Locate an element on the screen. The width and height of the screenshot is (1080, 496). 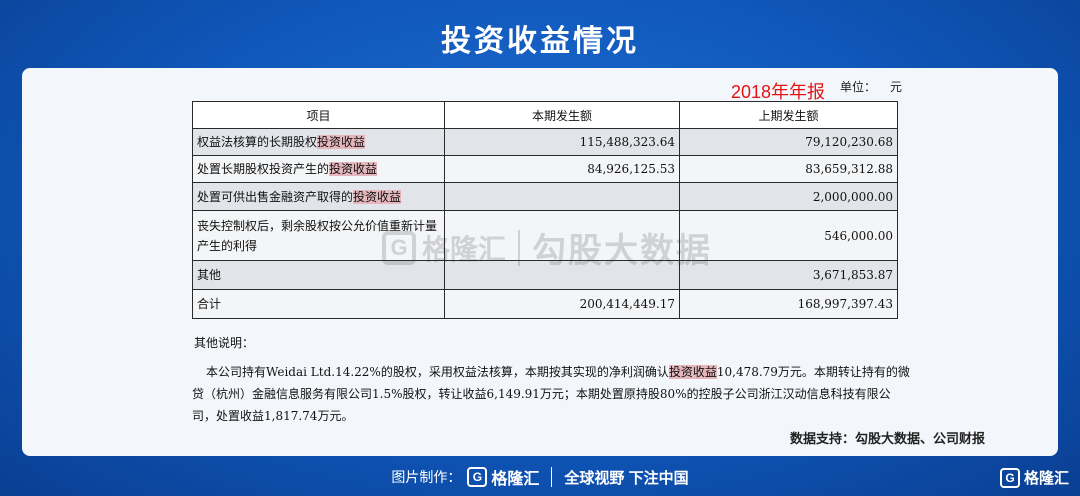
corner-logo: G 格隆汇 is located at coordinates (1034, 477).